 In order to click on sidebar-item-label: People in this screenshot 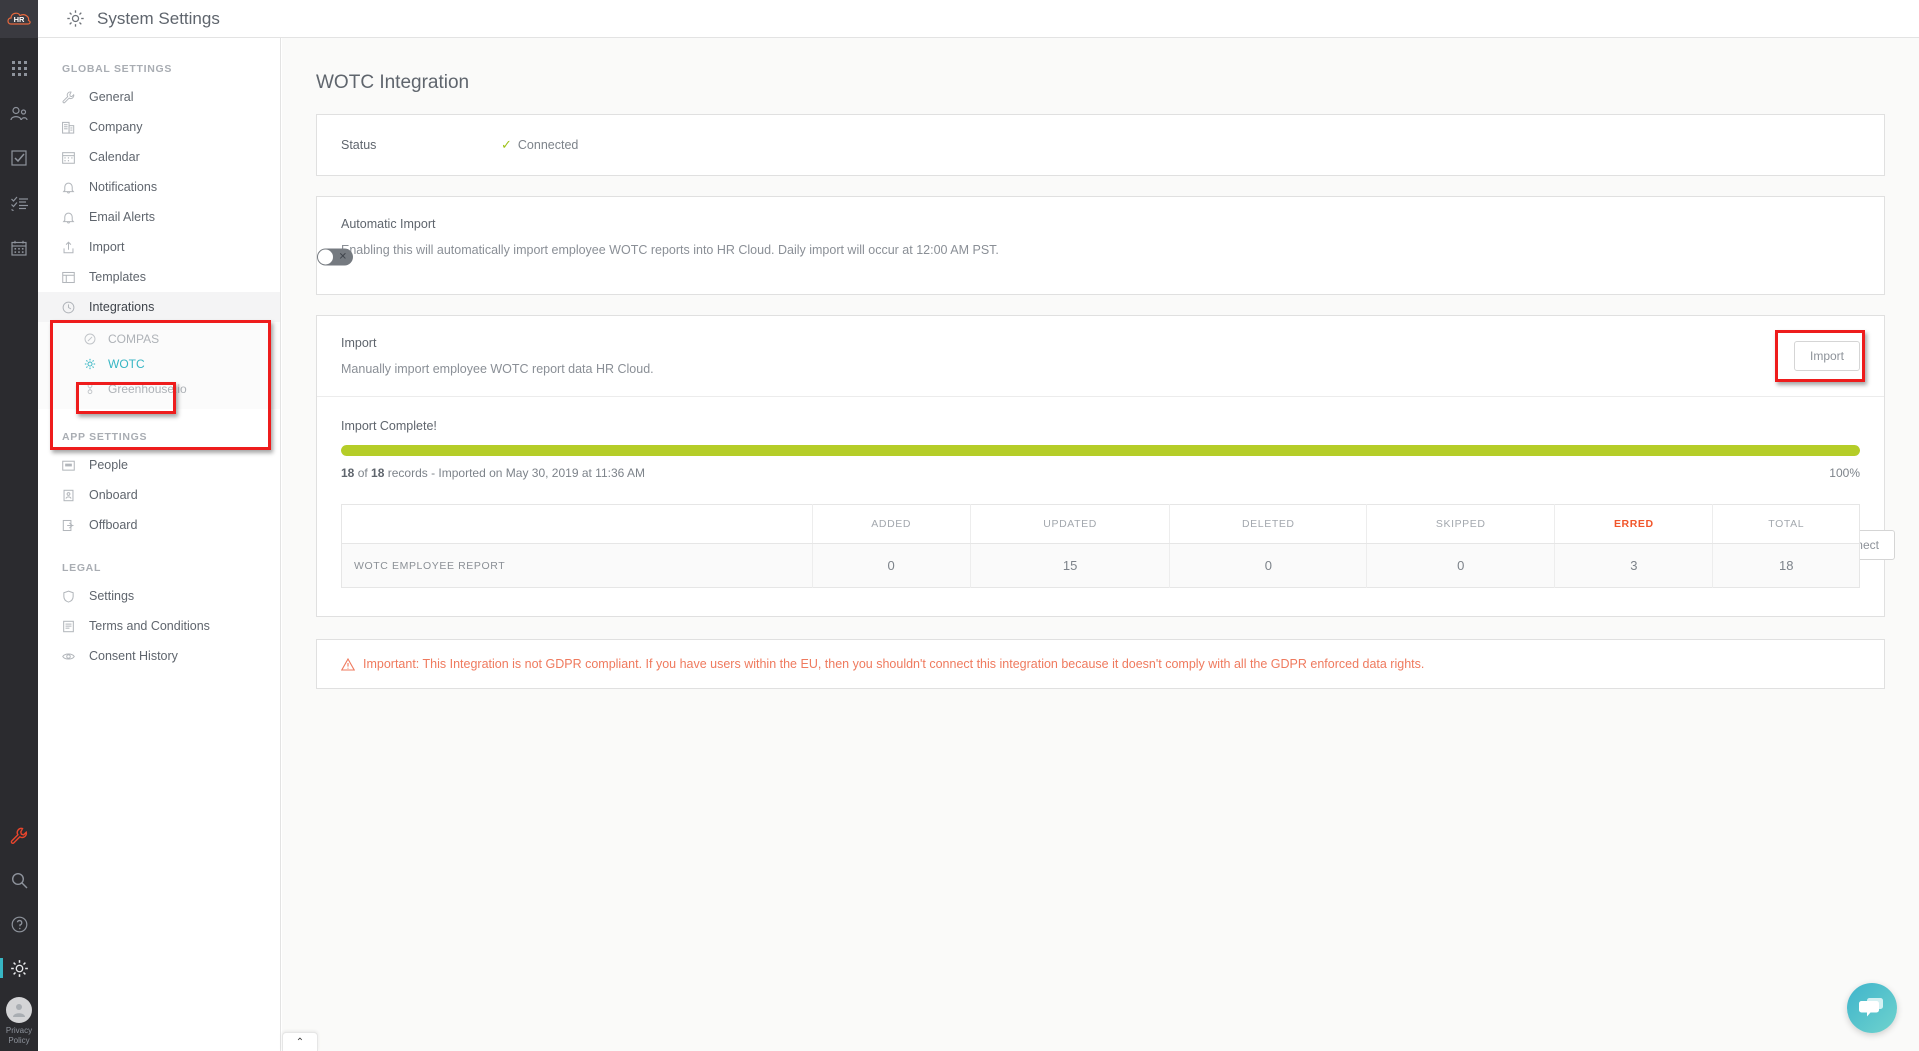, I will do `click(108, 465)`.